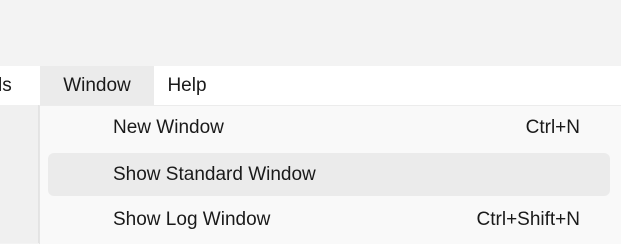 The image size is (621, 244). Describe the element at coordinates (6, 85) in the screenshot. I see `menu-tools-label: ls` at that location.